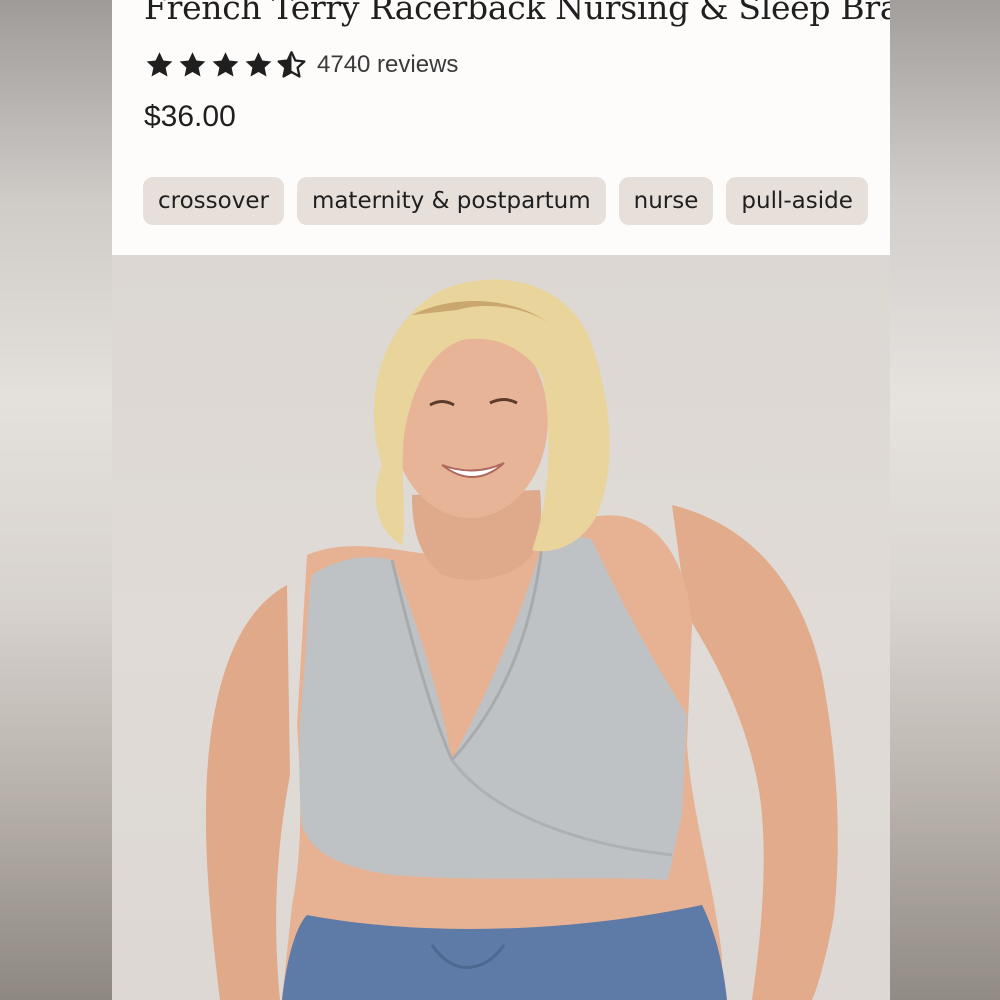 Image resolution: width=1000 pixels, height=1000 pixels. I want to click on tag-chip: crossover, so click(213, 201).